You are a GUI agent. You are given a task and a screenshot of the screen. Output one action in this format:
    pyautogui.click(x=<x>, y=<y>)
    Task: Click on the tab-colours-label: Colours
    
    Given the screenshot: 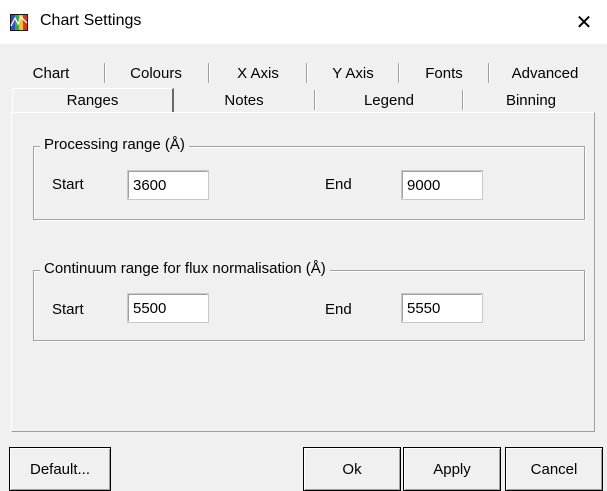 What is the action you would take?
    pyautogui.click(x=156, y=73)
    